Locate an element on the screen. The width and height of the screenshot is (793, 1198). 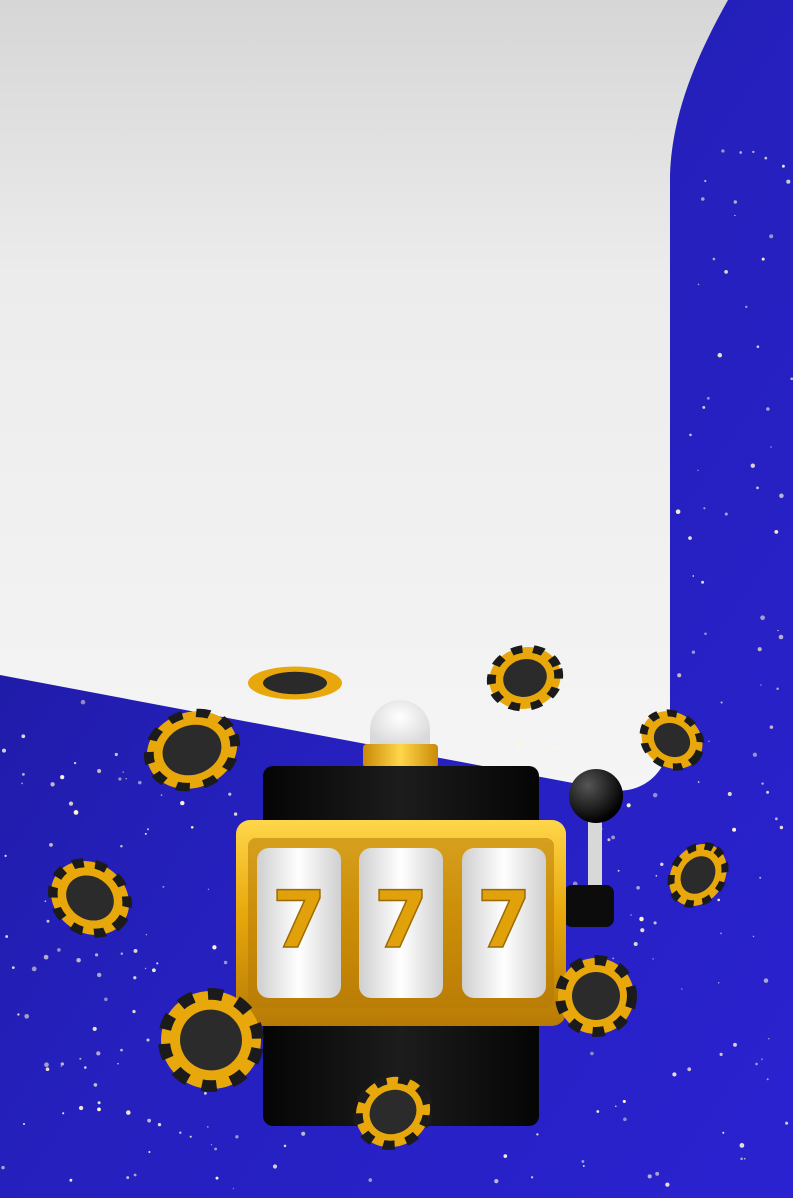
reel-symbol-2: 7 is located at coordinates (401, 921).